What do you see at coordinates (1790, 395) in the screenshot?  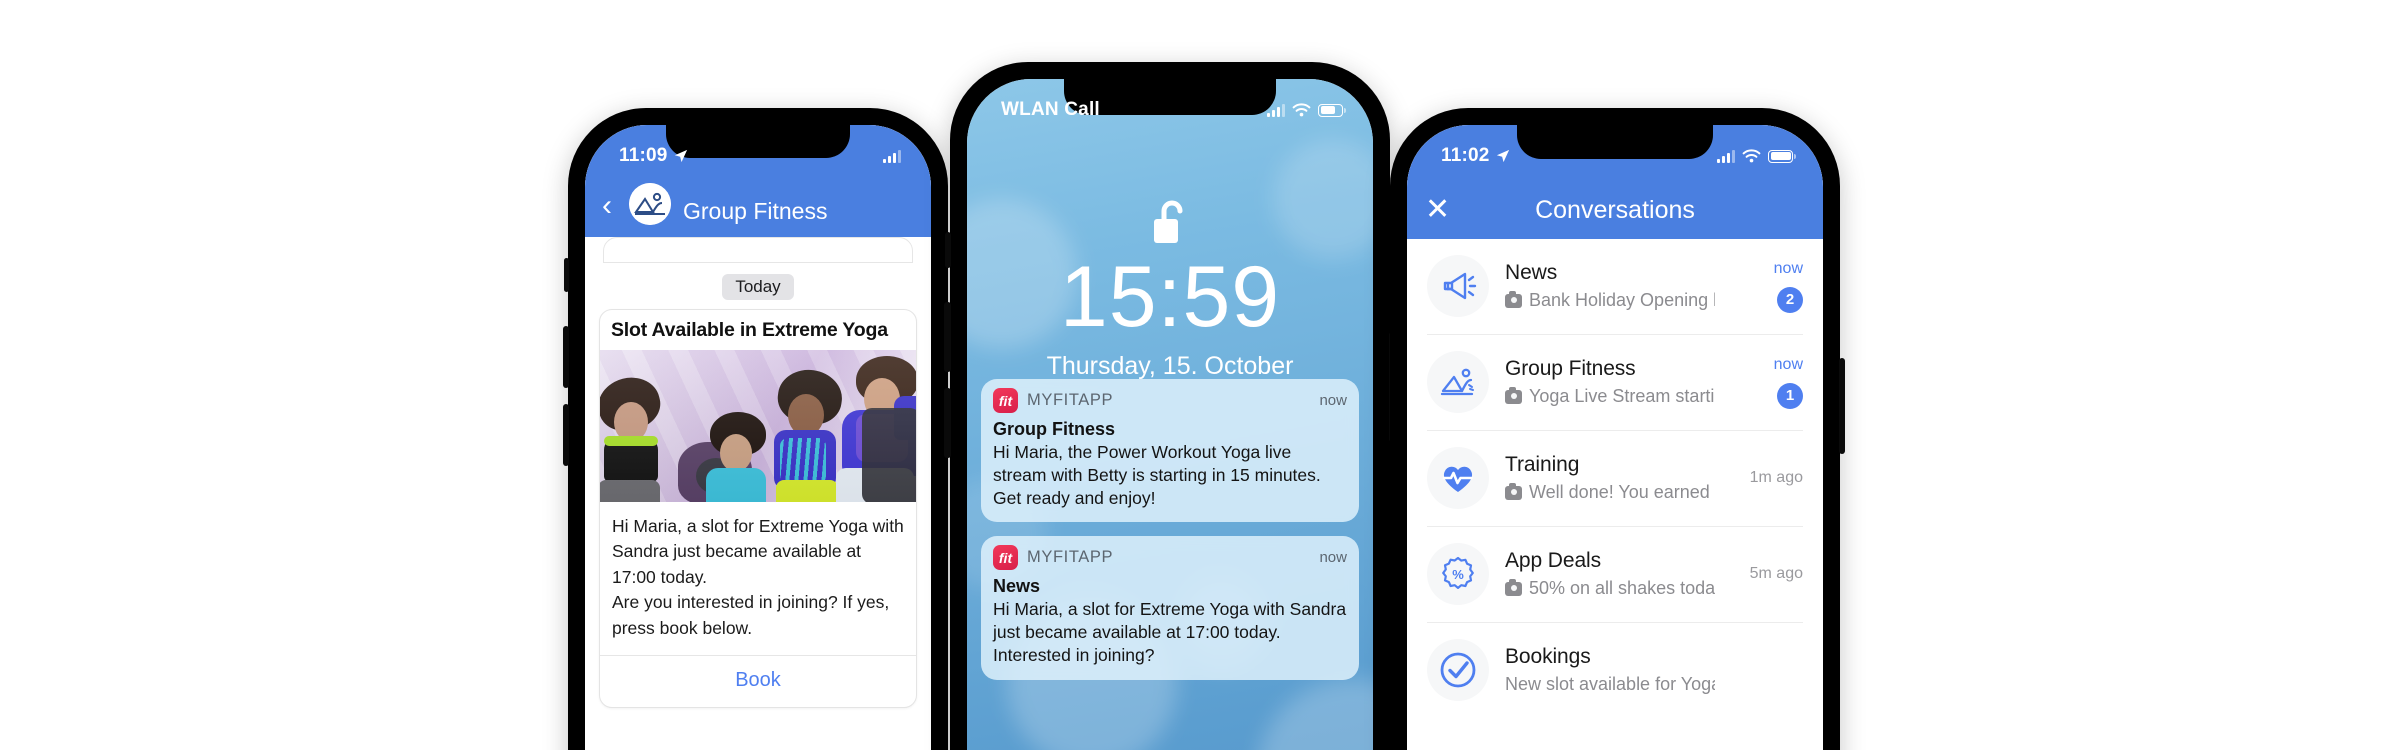 I see `unread-badge: 1` at bounding box center [1790, 395].